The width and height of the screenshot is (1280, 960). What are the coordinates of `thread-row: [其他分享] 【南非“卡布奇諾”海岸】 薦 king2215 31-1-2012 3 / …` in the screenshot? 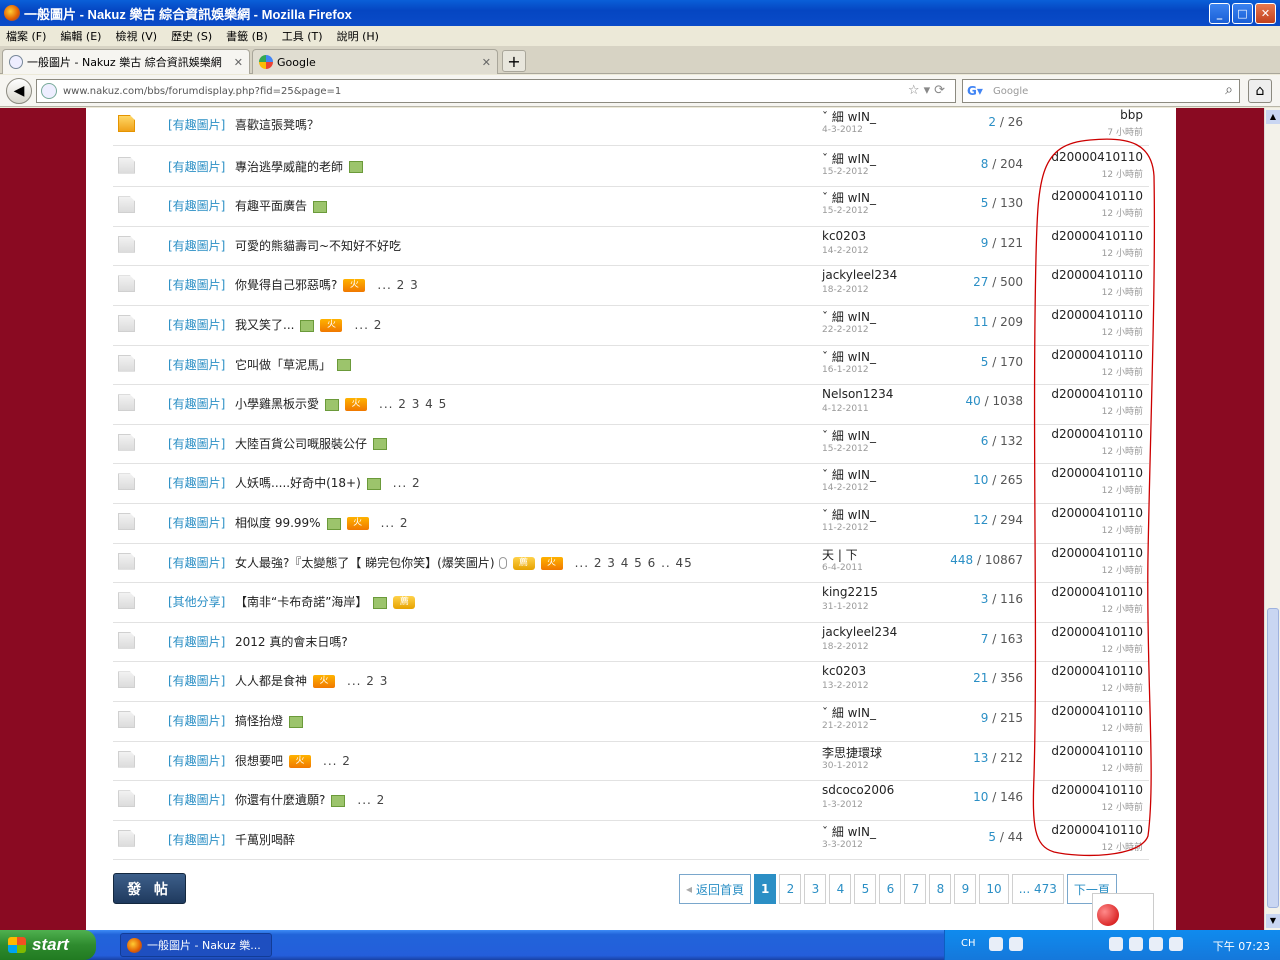 It's located at (631, 603).